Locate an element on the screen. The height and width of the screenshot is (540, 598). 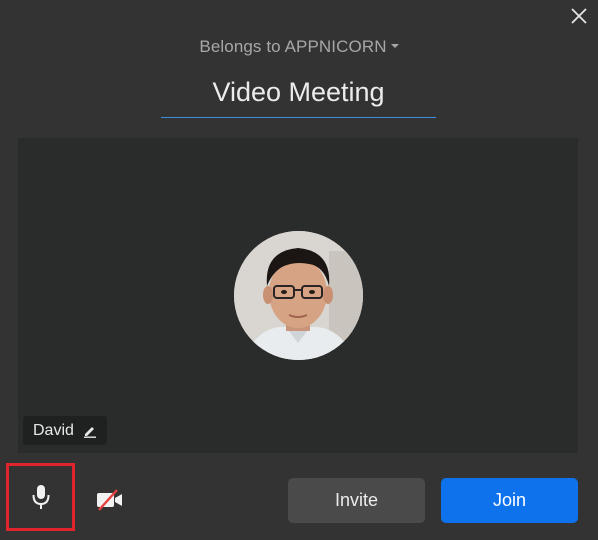
close-button is located at coordinates (579, 16).